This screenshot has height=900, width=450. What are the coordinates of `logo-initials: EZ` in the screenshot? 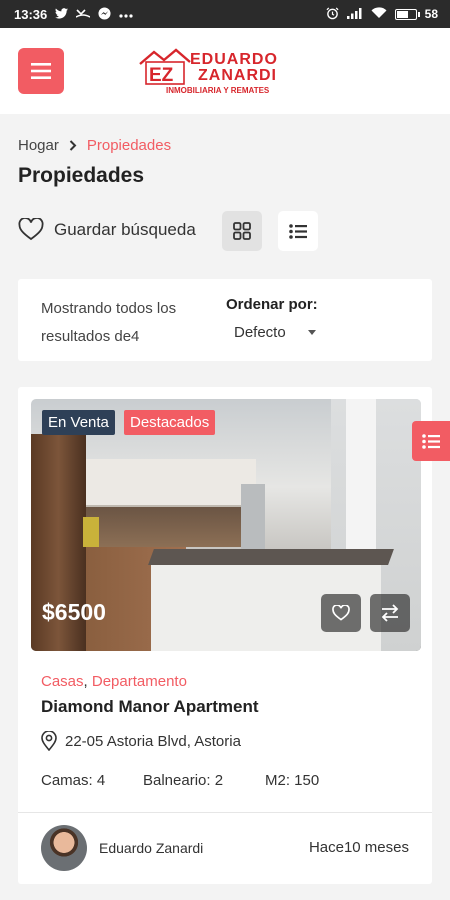 It's located at (161, 75).